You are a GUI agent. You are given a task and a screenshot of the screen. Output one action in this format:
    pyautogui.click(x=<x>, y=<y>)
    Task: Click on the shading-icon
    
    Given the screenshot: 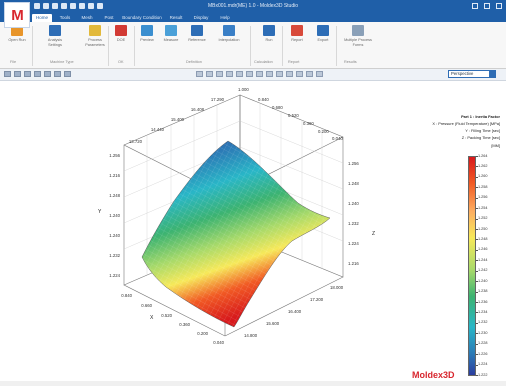 What is the action you would take?
    pyautogui.click(x=269, y=74)
    